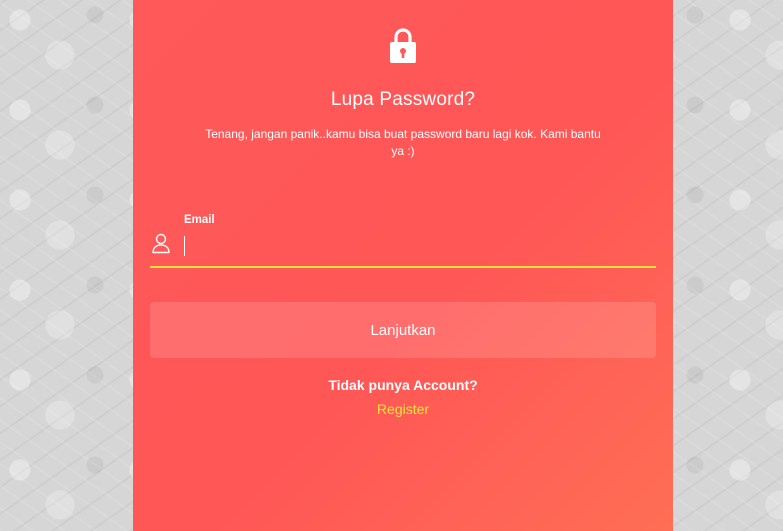  Describe the element at coordinates (403, 330) in the screenshot. I see `continue-button: Lanjutkan` at that location.